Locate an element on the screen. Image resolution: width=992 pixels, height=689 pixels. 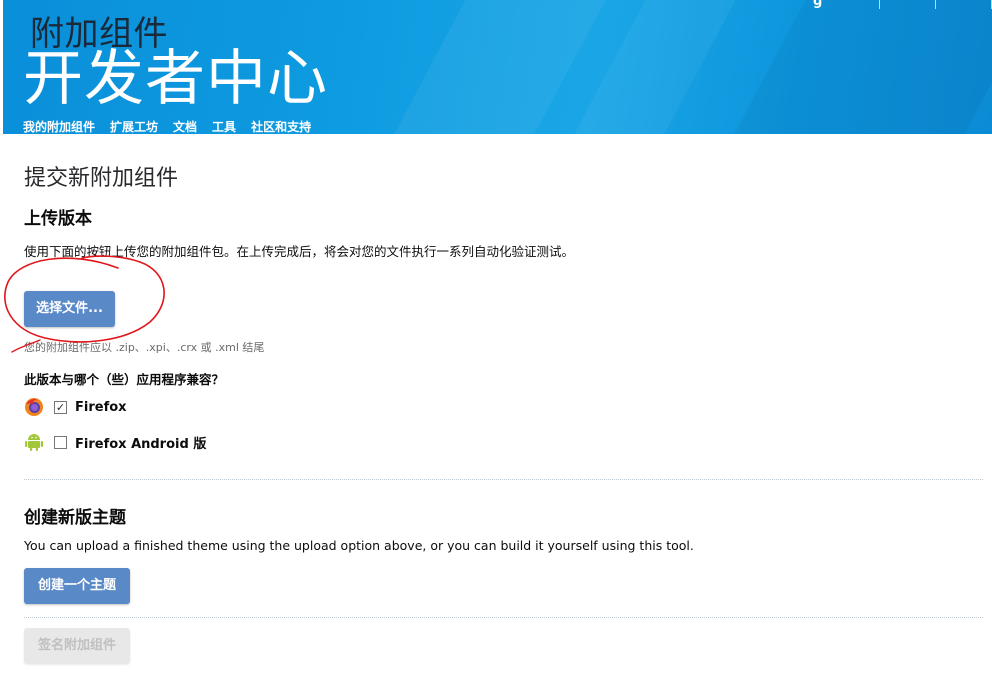
account-link-glyph: g is located at coordinates (817, 4).